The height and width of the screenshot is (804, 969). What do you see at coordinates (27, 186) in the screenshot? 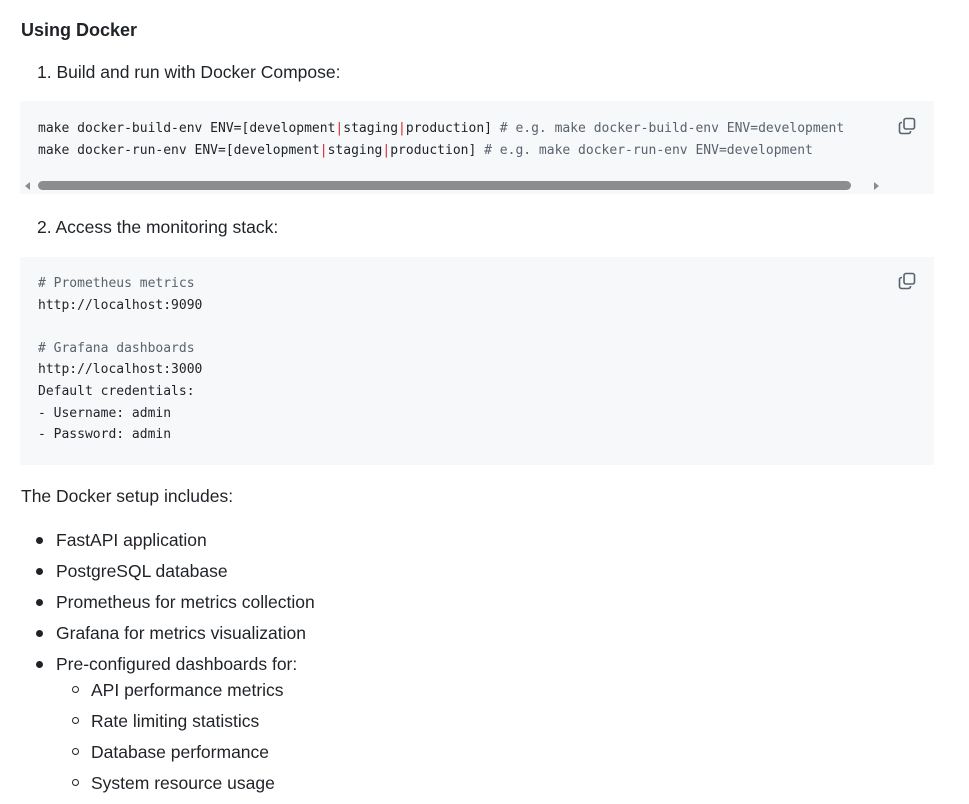
I see `scroll-left-arrow-icon` at bounding box center [27, 186].